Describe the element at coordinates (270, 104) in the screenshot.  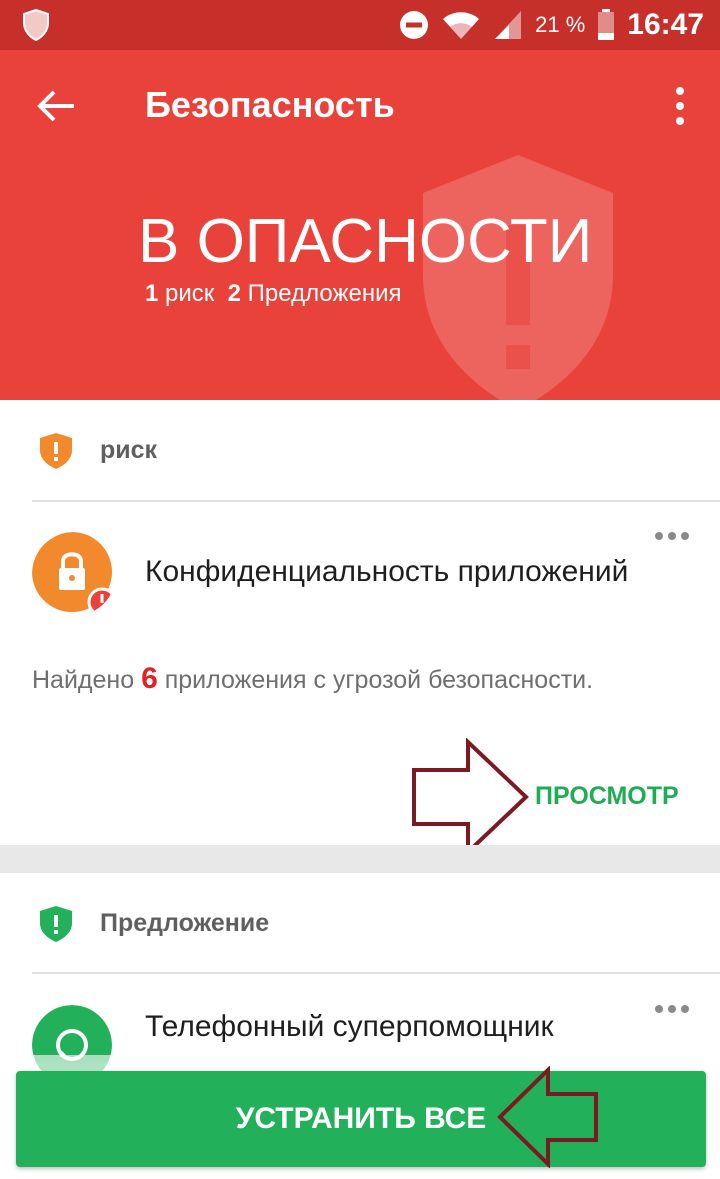
I see `page-title: Безопасность` at that location.